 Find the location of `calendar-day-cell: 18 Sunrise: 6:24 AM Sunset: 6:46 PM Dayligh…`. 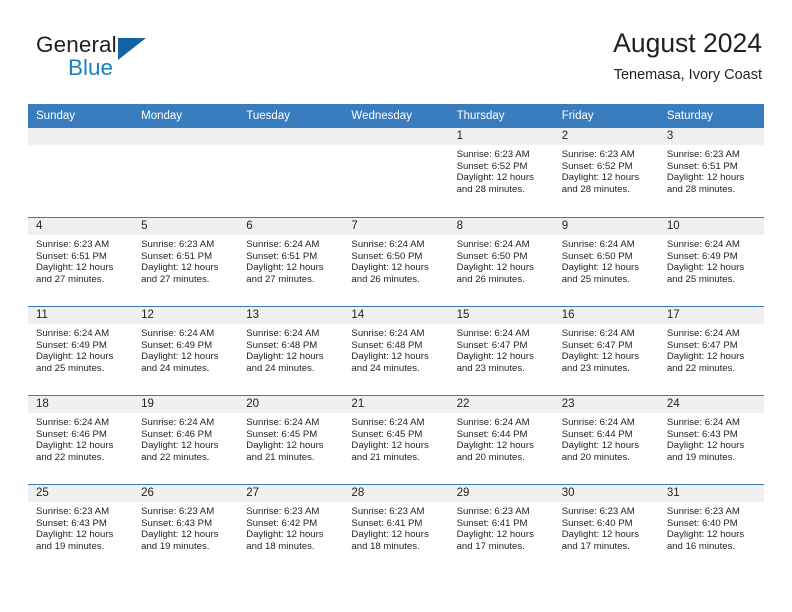

calendar-day-cell: 18 Sunrise: 6:24 AM Sunset: 6:46 PM Dayligh… is located at coordinates (81, 440).